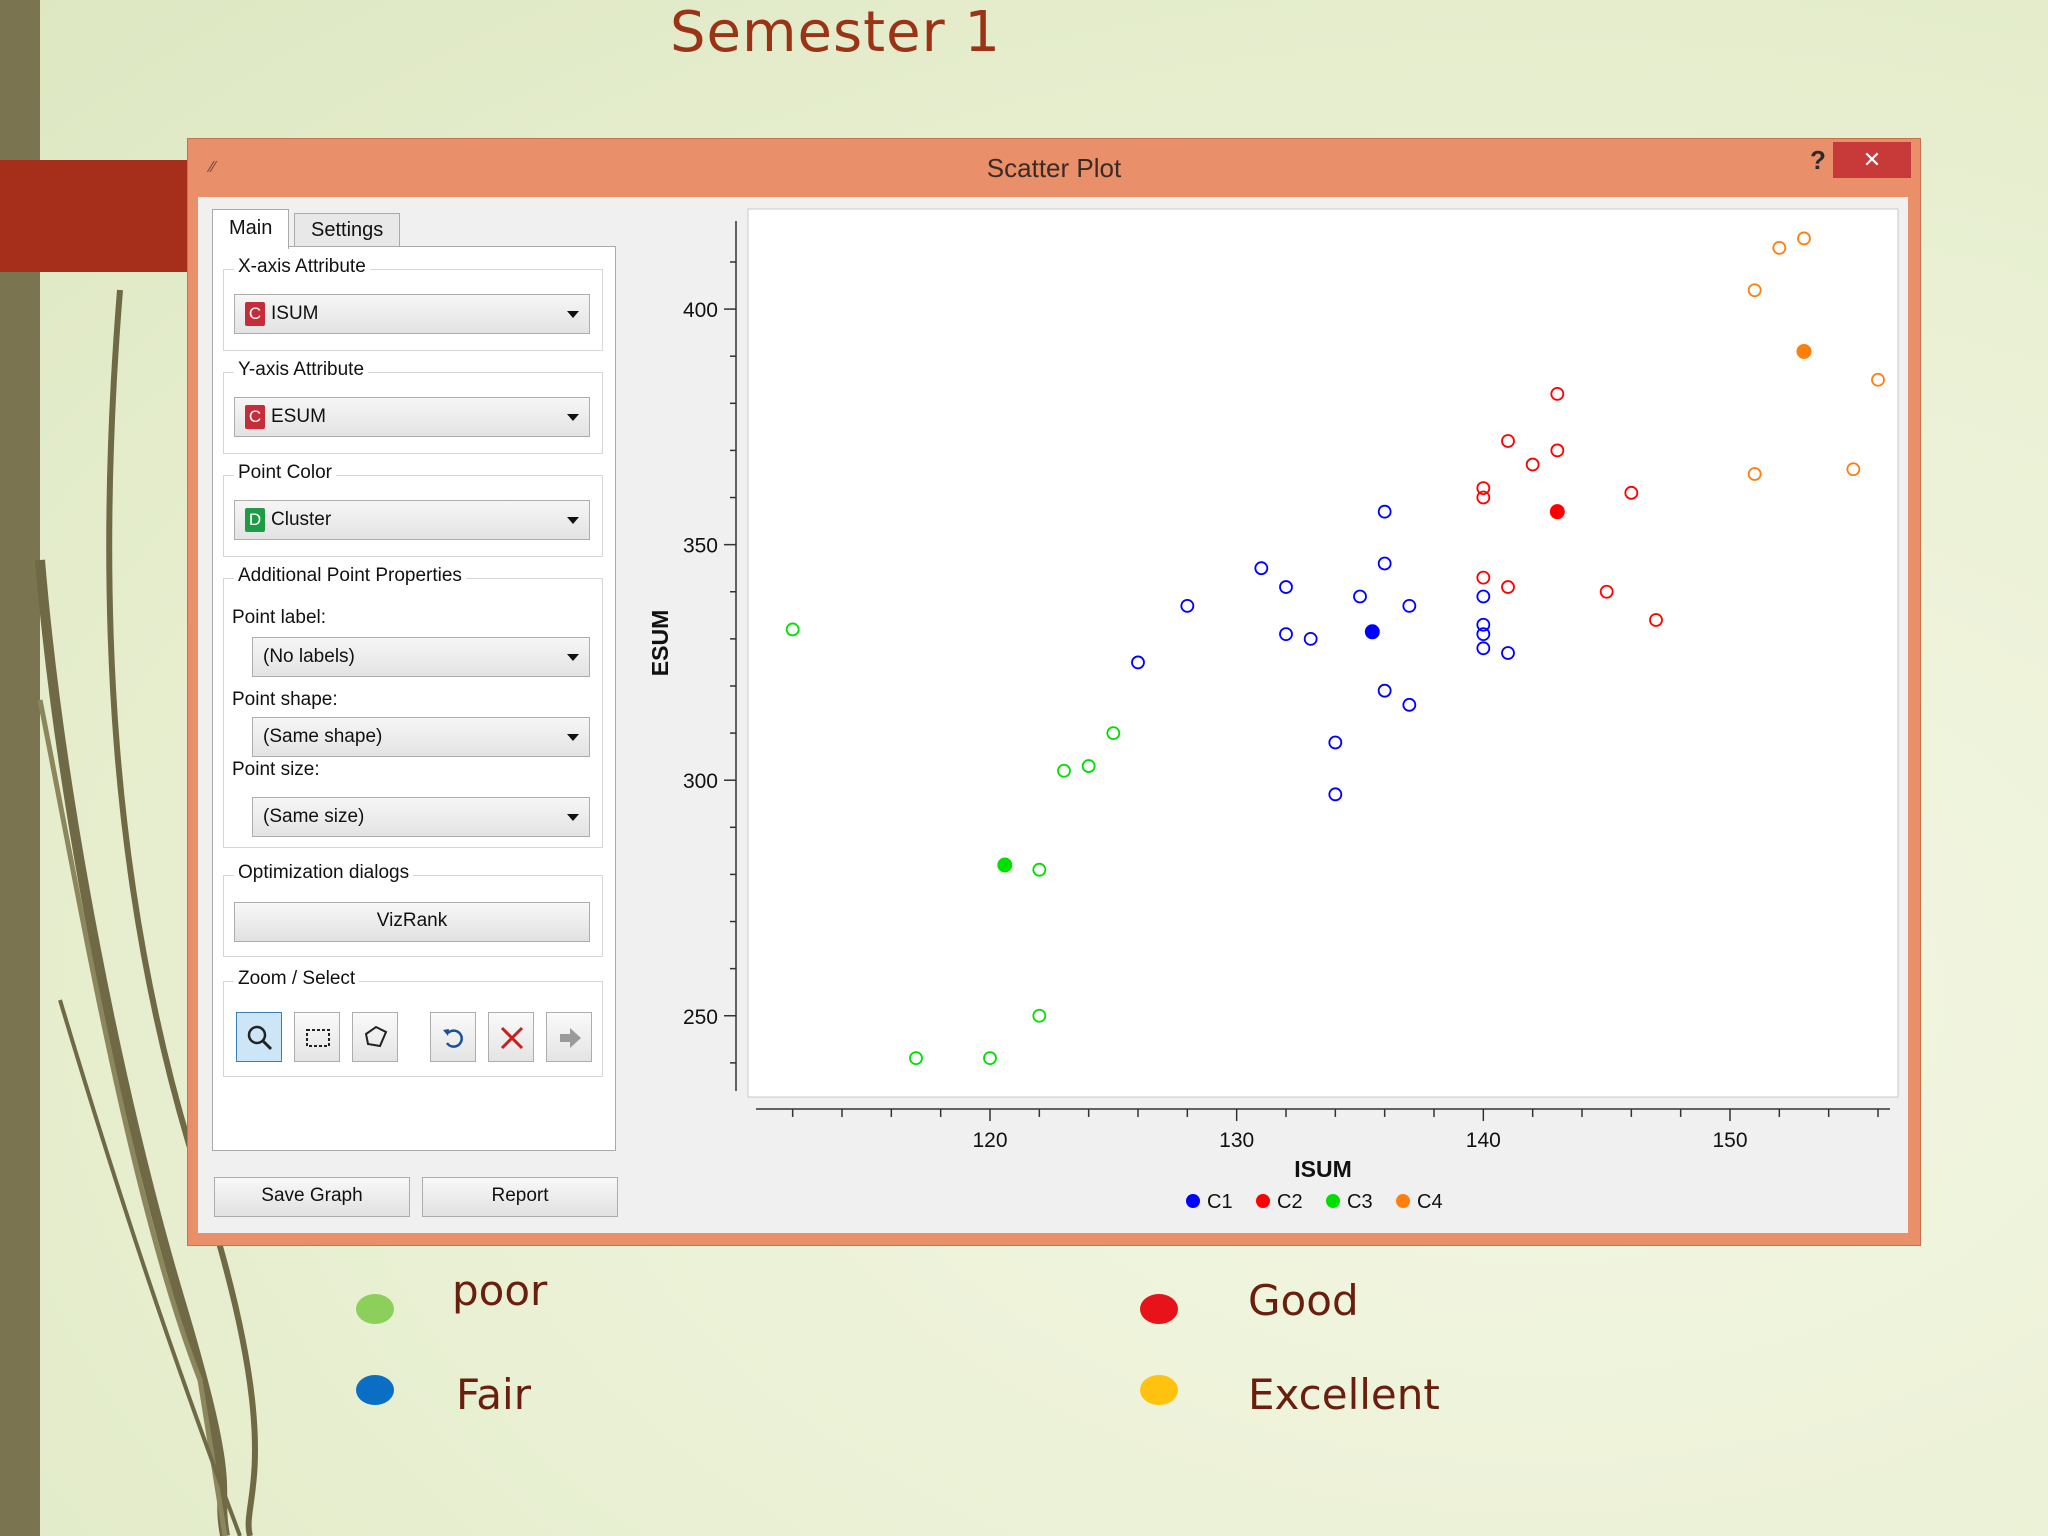 This screenshot has height=1536, width=2048. I want to click on legend-dot-poor, so click(375, 1309).